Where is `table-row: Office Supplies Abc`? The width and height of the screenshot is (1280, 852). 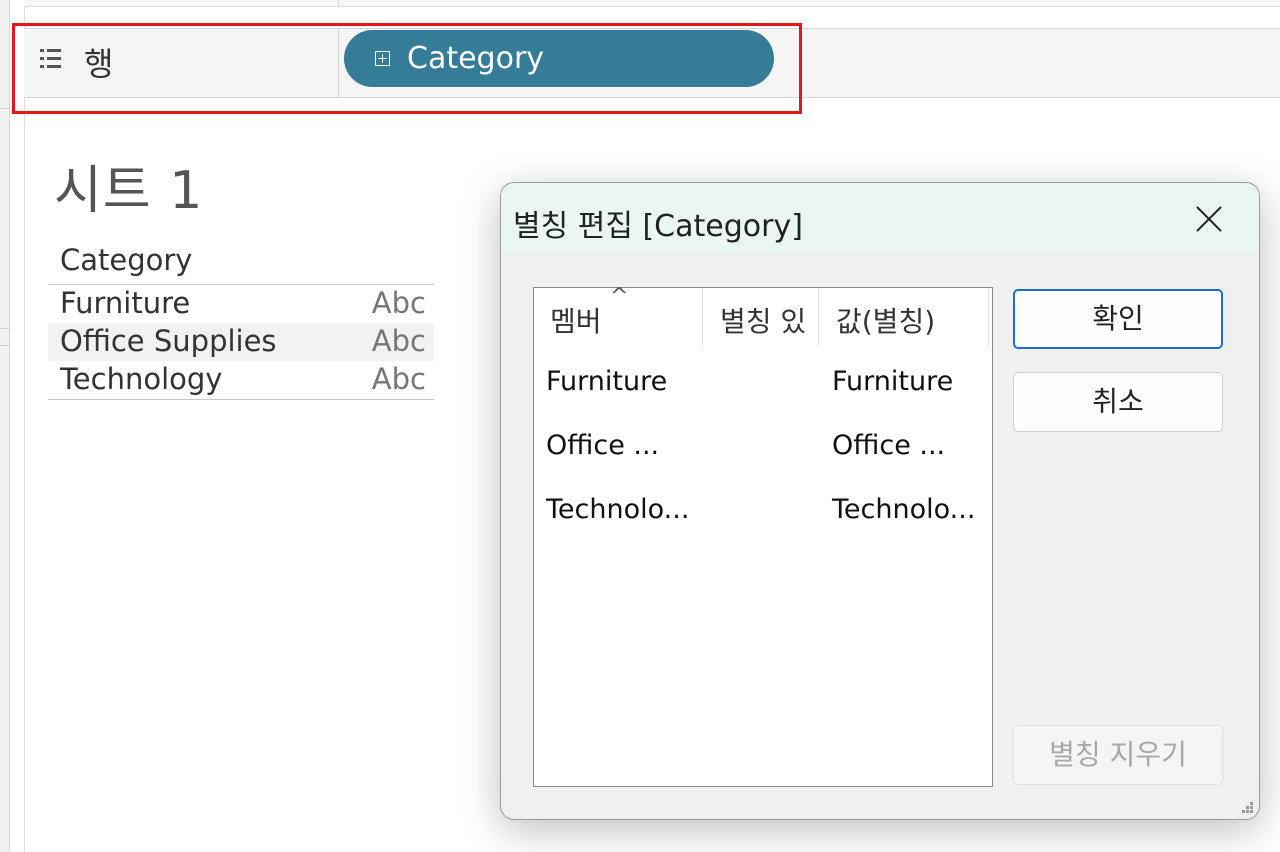
table-row: Office Supplies Abc is located at coordinates (241, 342).